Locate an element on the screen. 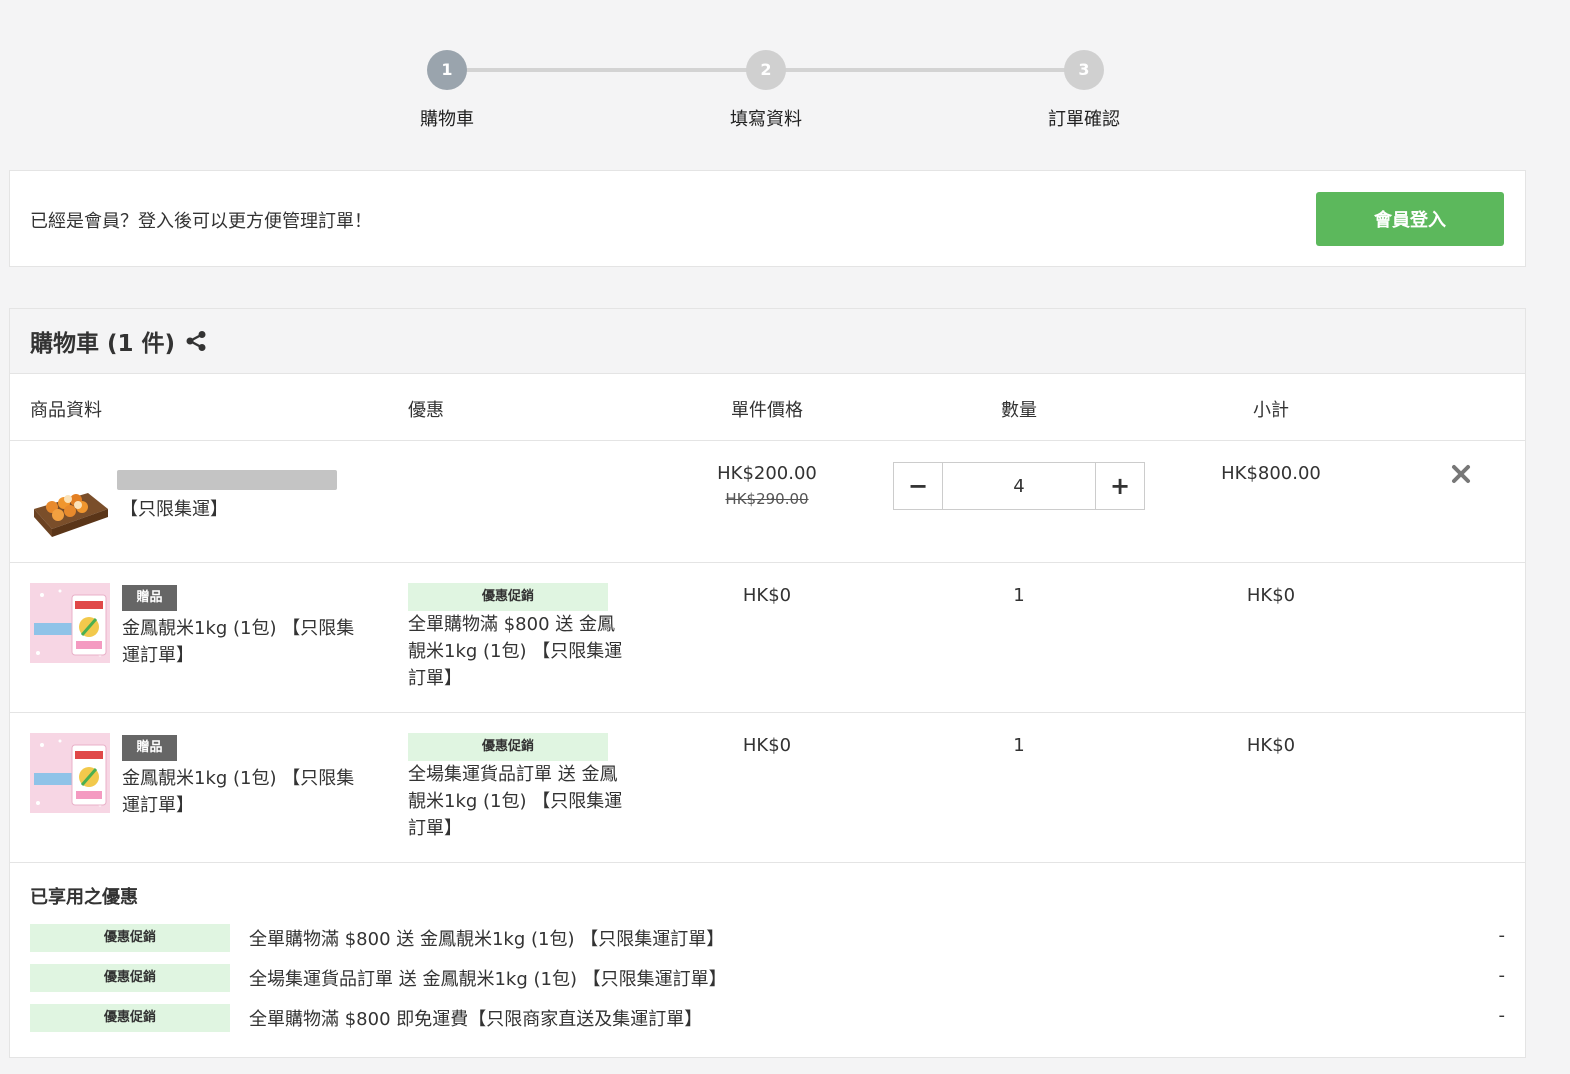 The width and height of the screenshot is (1570, 1074). header-unit-price: 單件價格 is located at coordinates (767, 410).